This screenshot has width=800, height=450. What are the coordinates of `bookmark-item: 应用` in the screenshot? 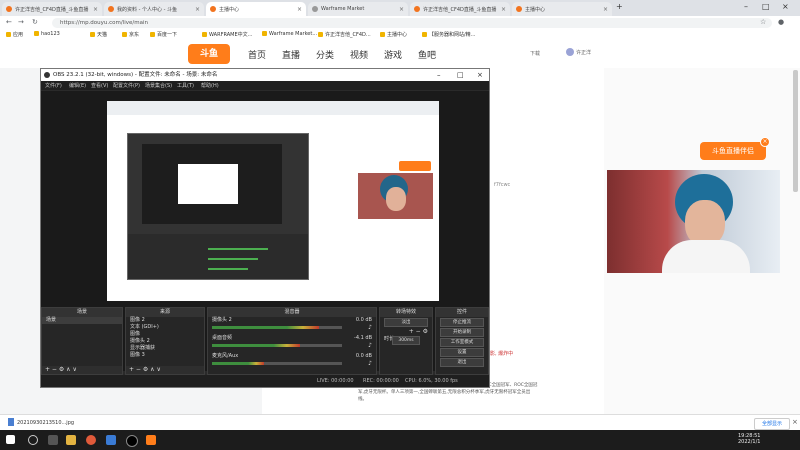 It's located at (14, 34).